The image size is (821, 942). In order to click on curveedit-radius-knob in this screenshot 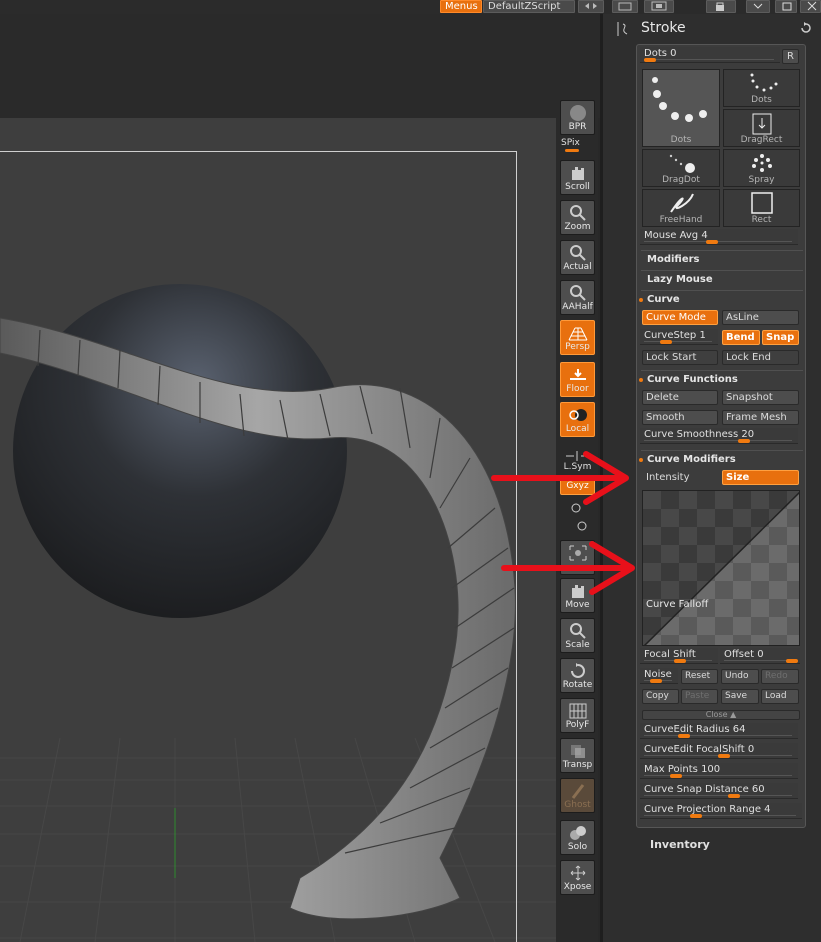, I will do `click(684, 736)`.